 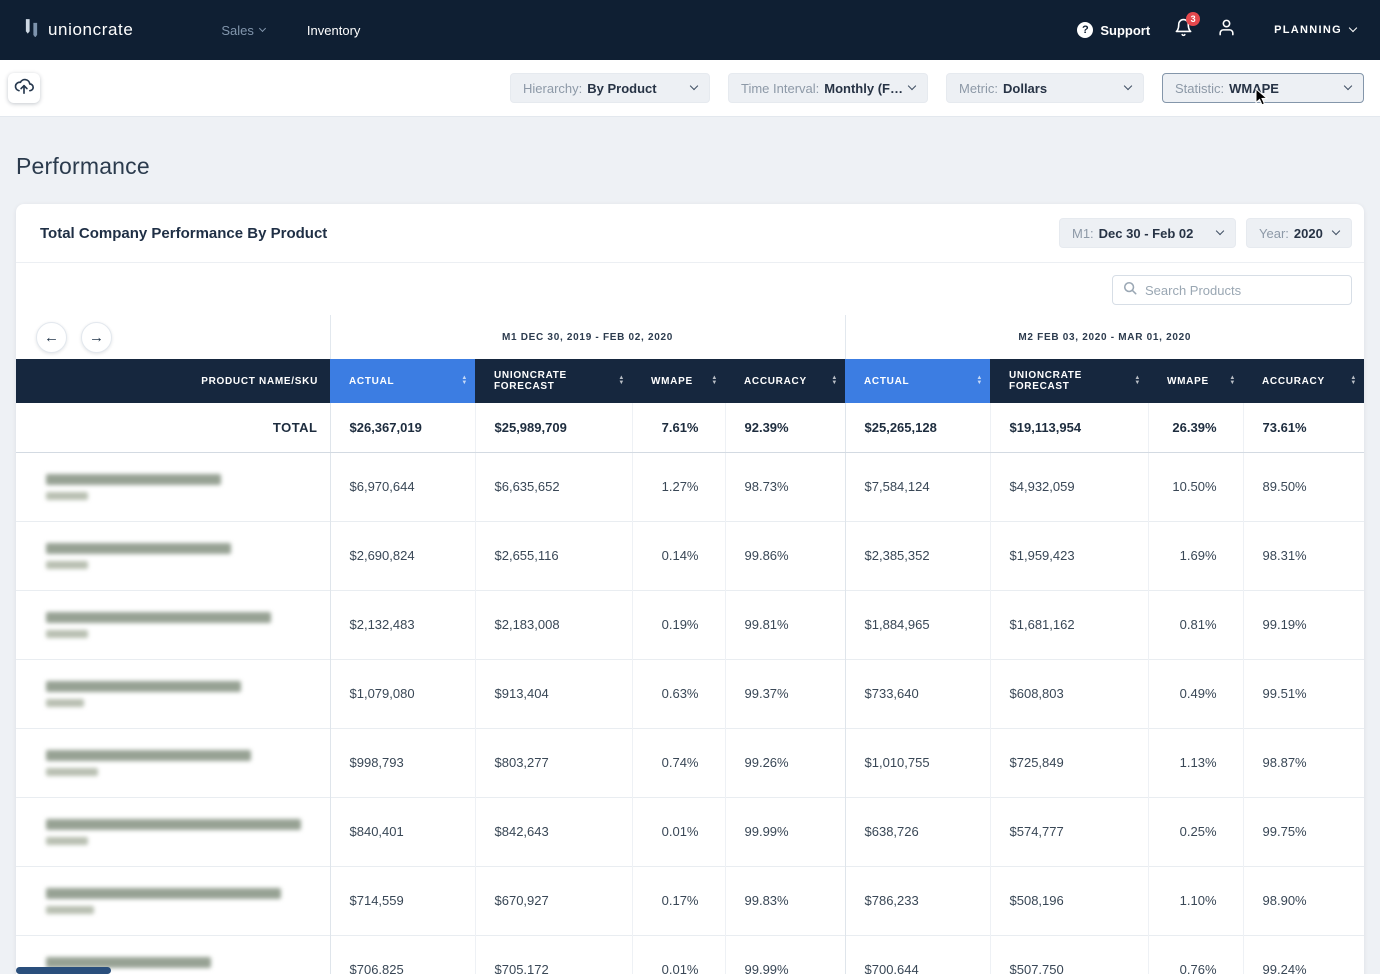 I want to click on support-button: ? Support, so click(x=1113, y=30).